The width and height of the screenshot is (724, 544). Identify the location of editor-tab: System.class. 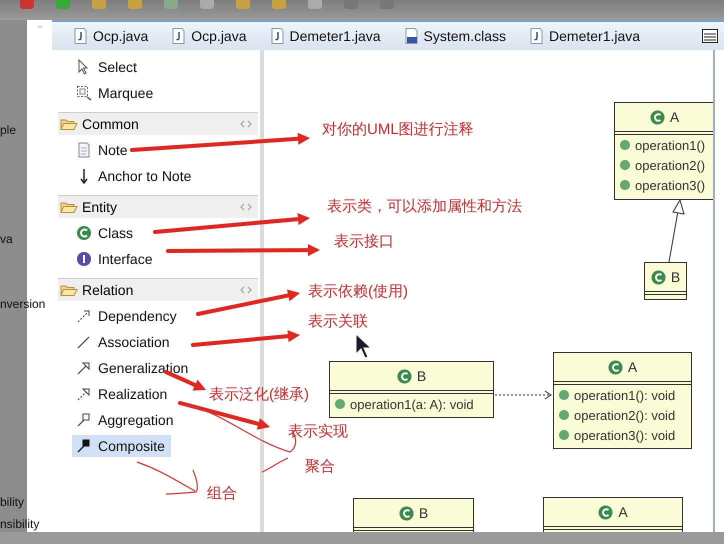
(455, 36).